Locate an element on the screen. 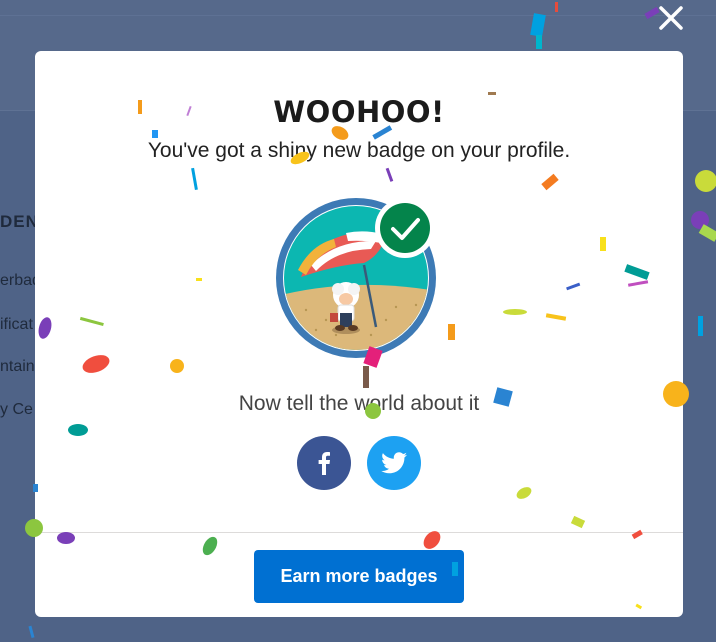 Image resolution: width=716 pixels, height=642 pixels. modal-footer-divider is located at coordinates (359, 532).